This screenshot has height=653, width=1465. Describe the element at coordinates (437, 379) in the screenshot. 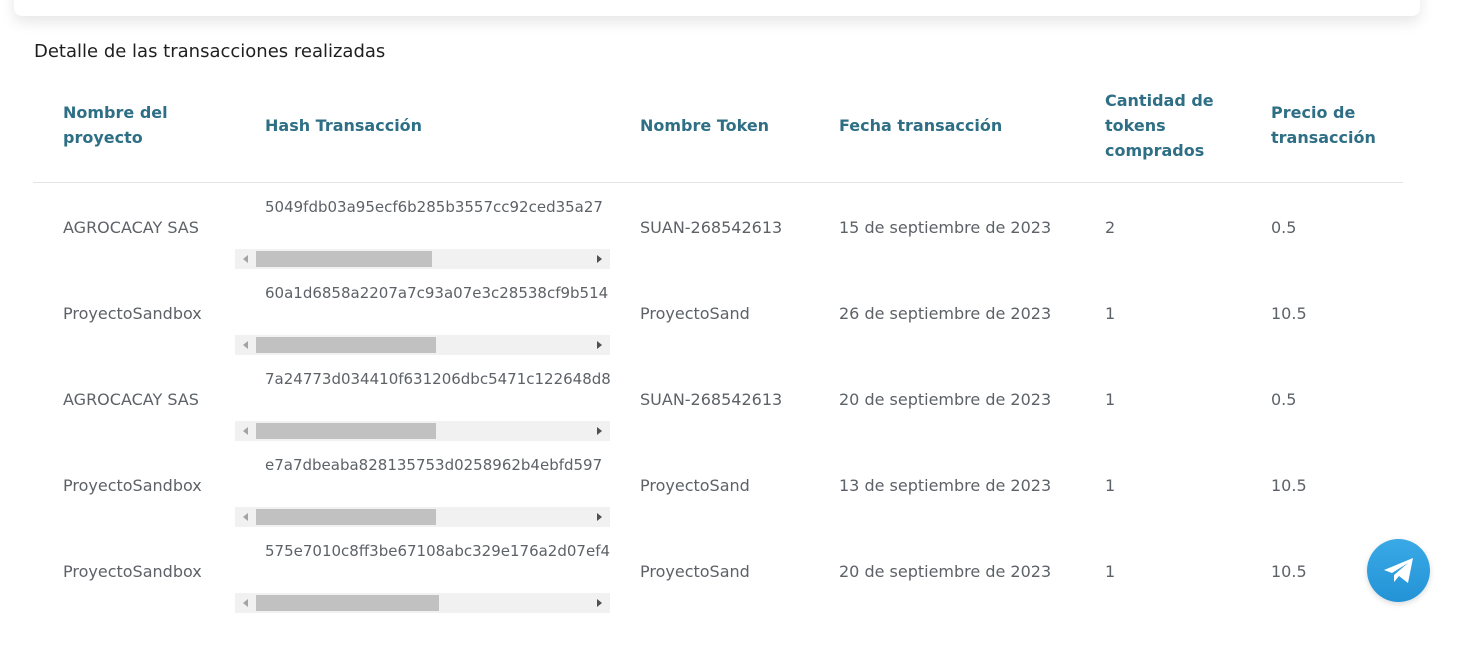

I see `hash-value: 7a24773d034410f631206dbc5471c122648d8` at that location.